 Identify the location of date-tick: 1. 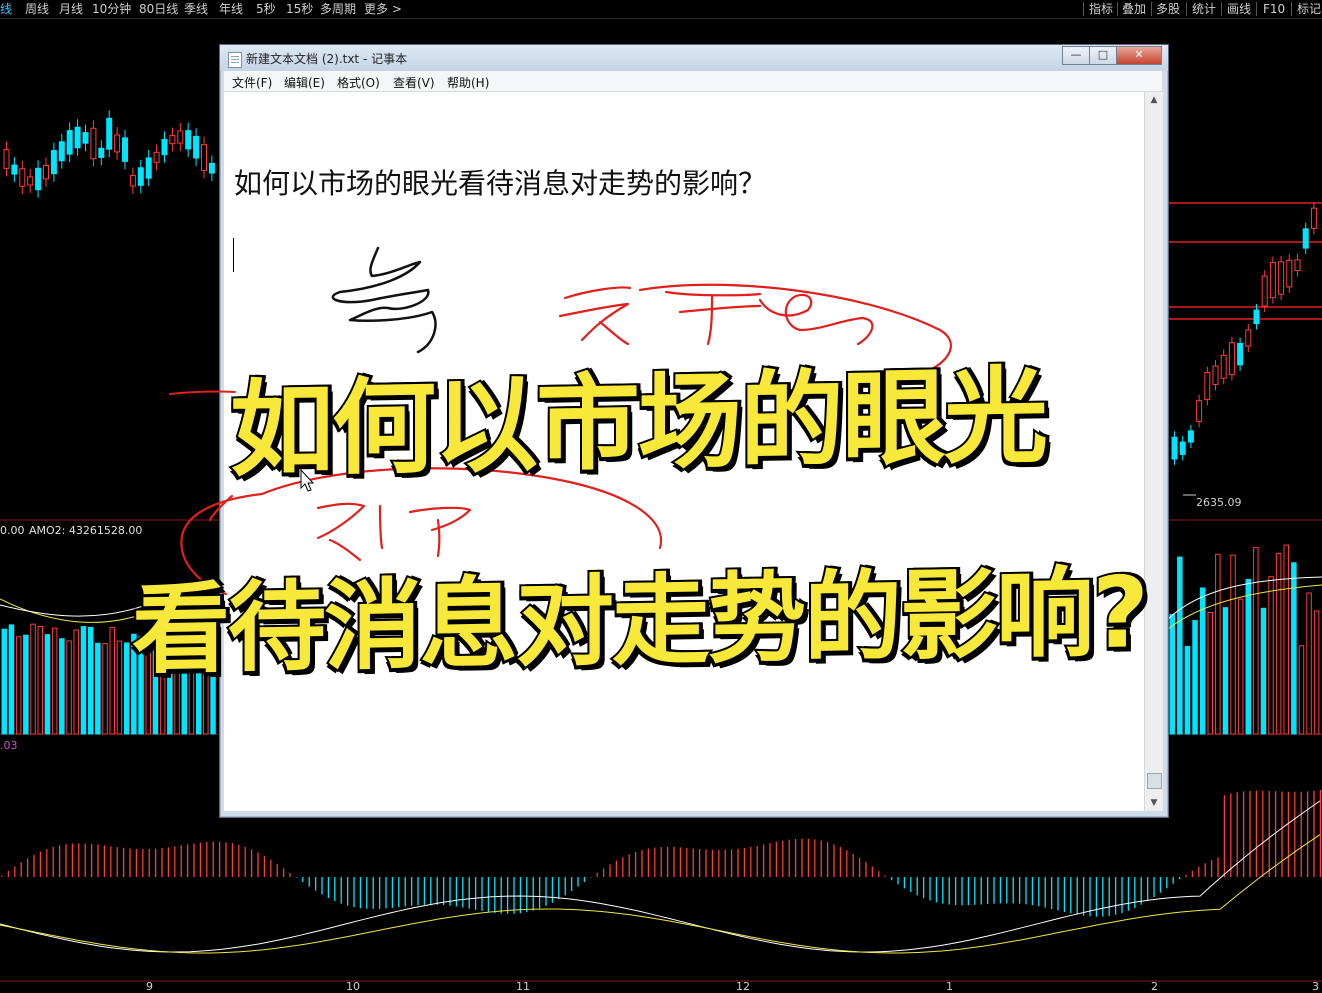
(949, 986).